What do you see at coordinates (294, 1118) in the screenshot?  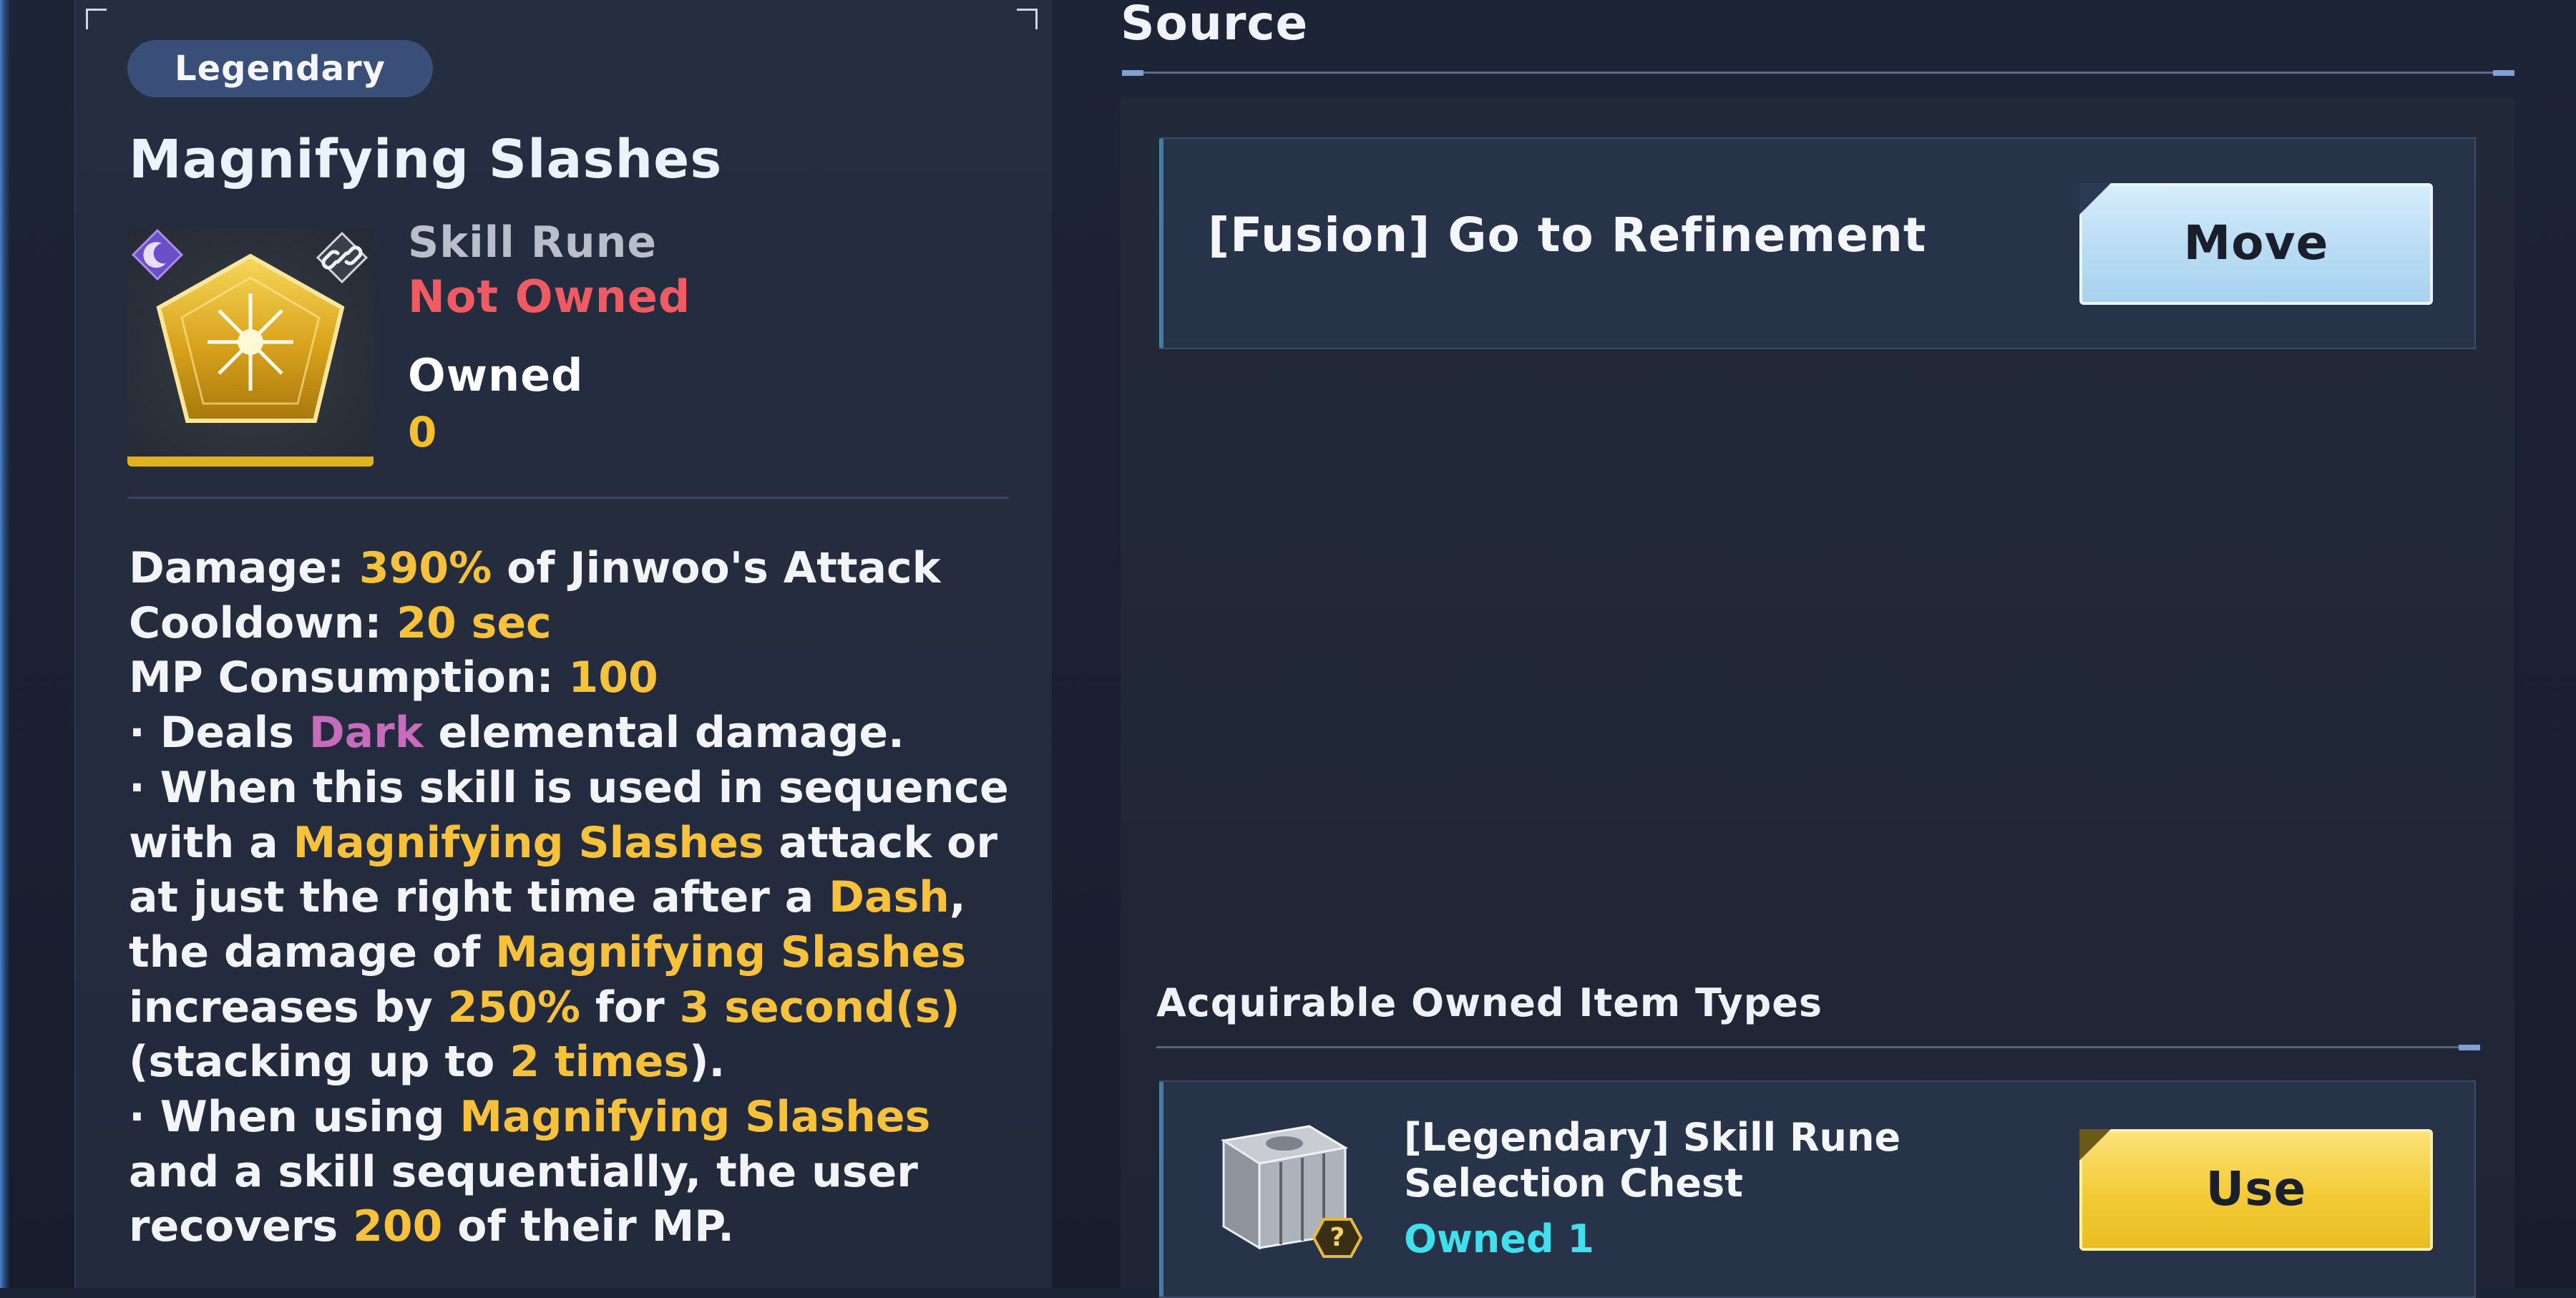 I see `description-text: · When using` at bounding box center [294, 1118].